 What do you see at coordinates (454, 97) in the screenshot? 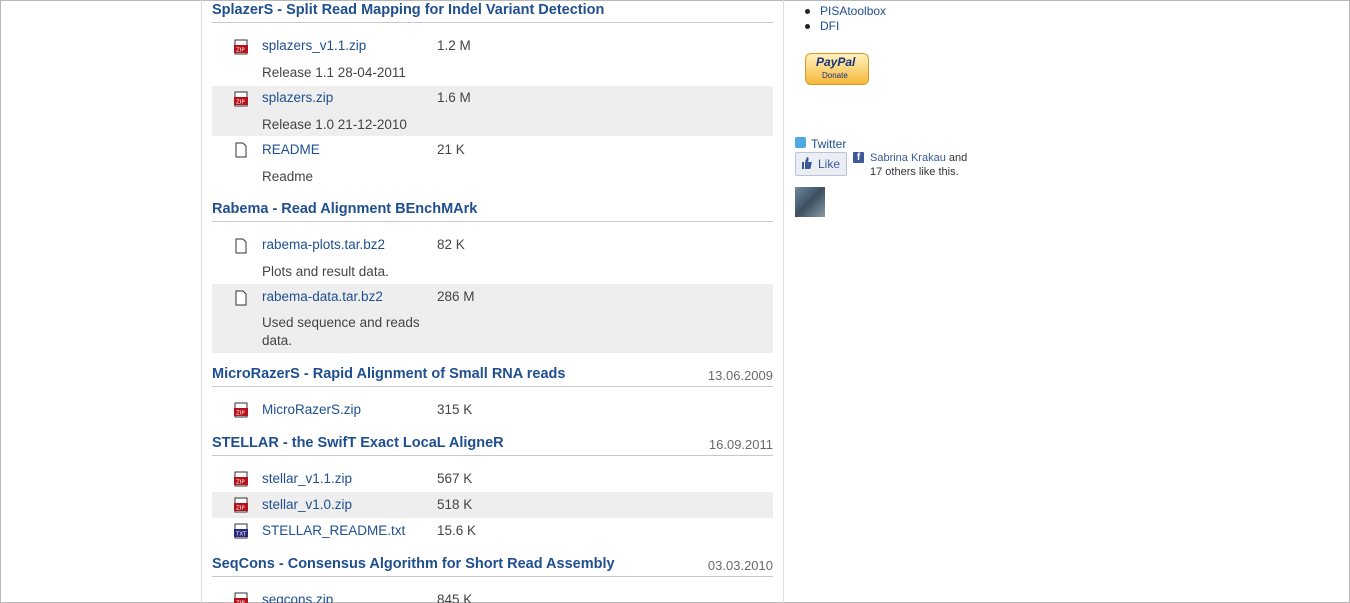
I see `file-size: 1.6 M` at bounding box center [454, 97].